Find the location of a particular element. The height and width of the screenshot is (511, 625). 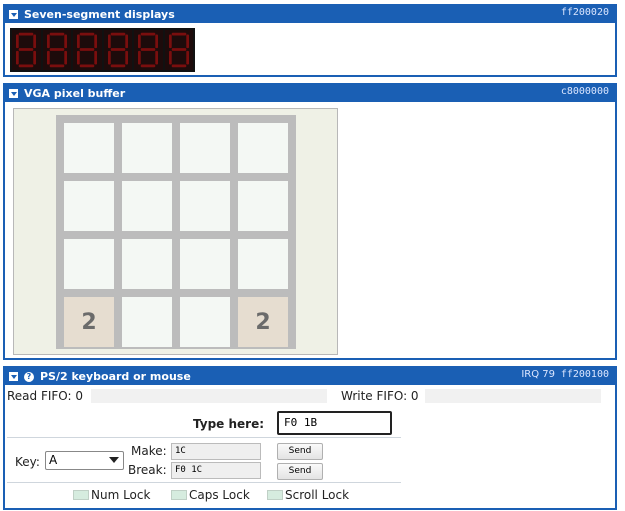

vga-title: VGA pixel buffer is located at coordinates (75, 93).